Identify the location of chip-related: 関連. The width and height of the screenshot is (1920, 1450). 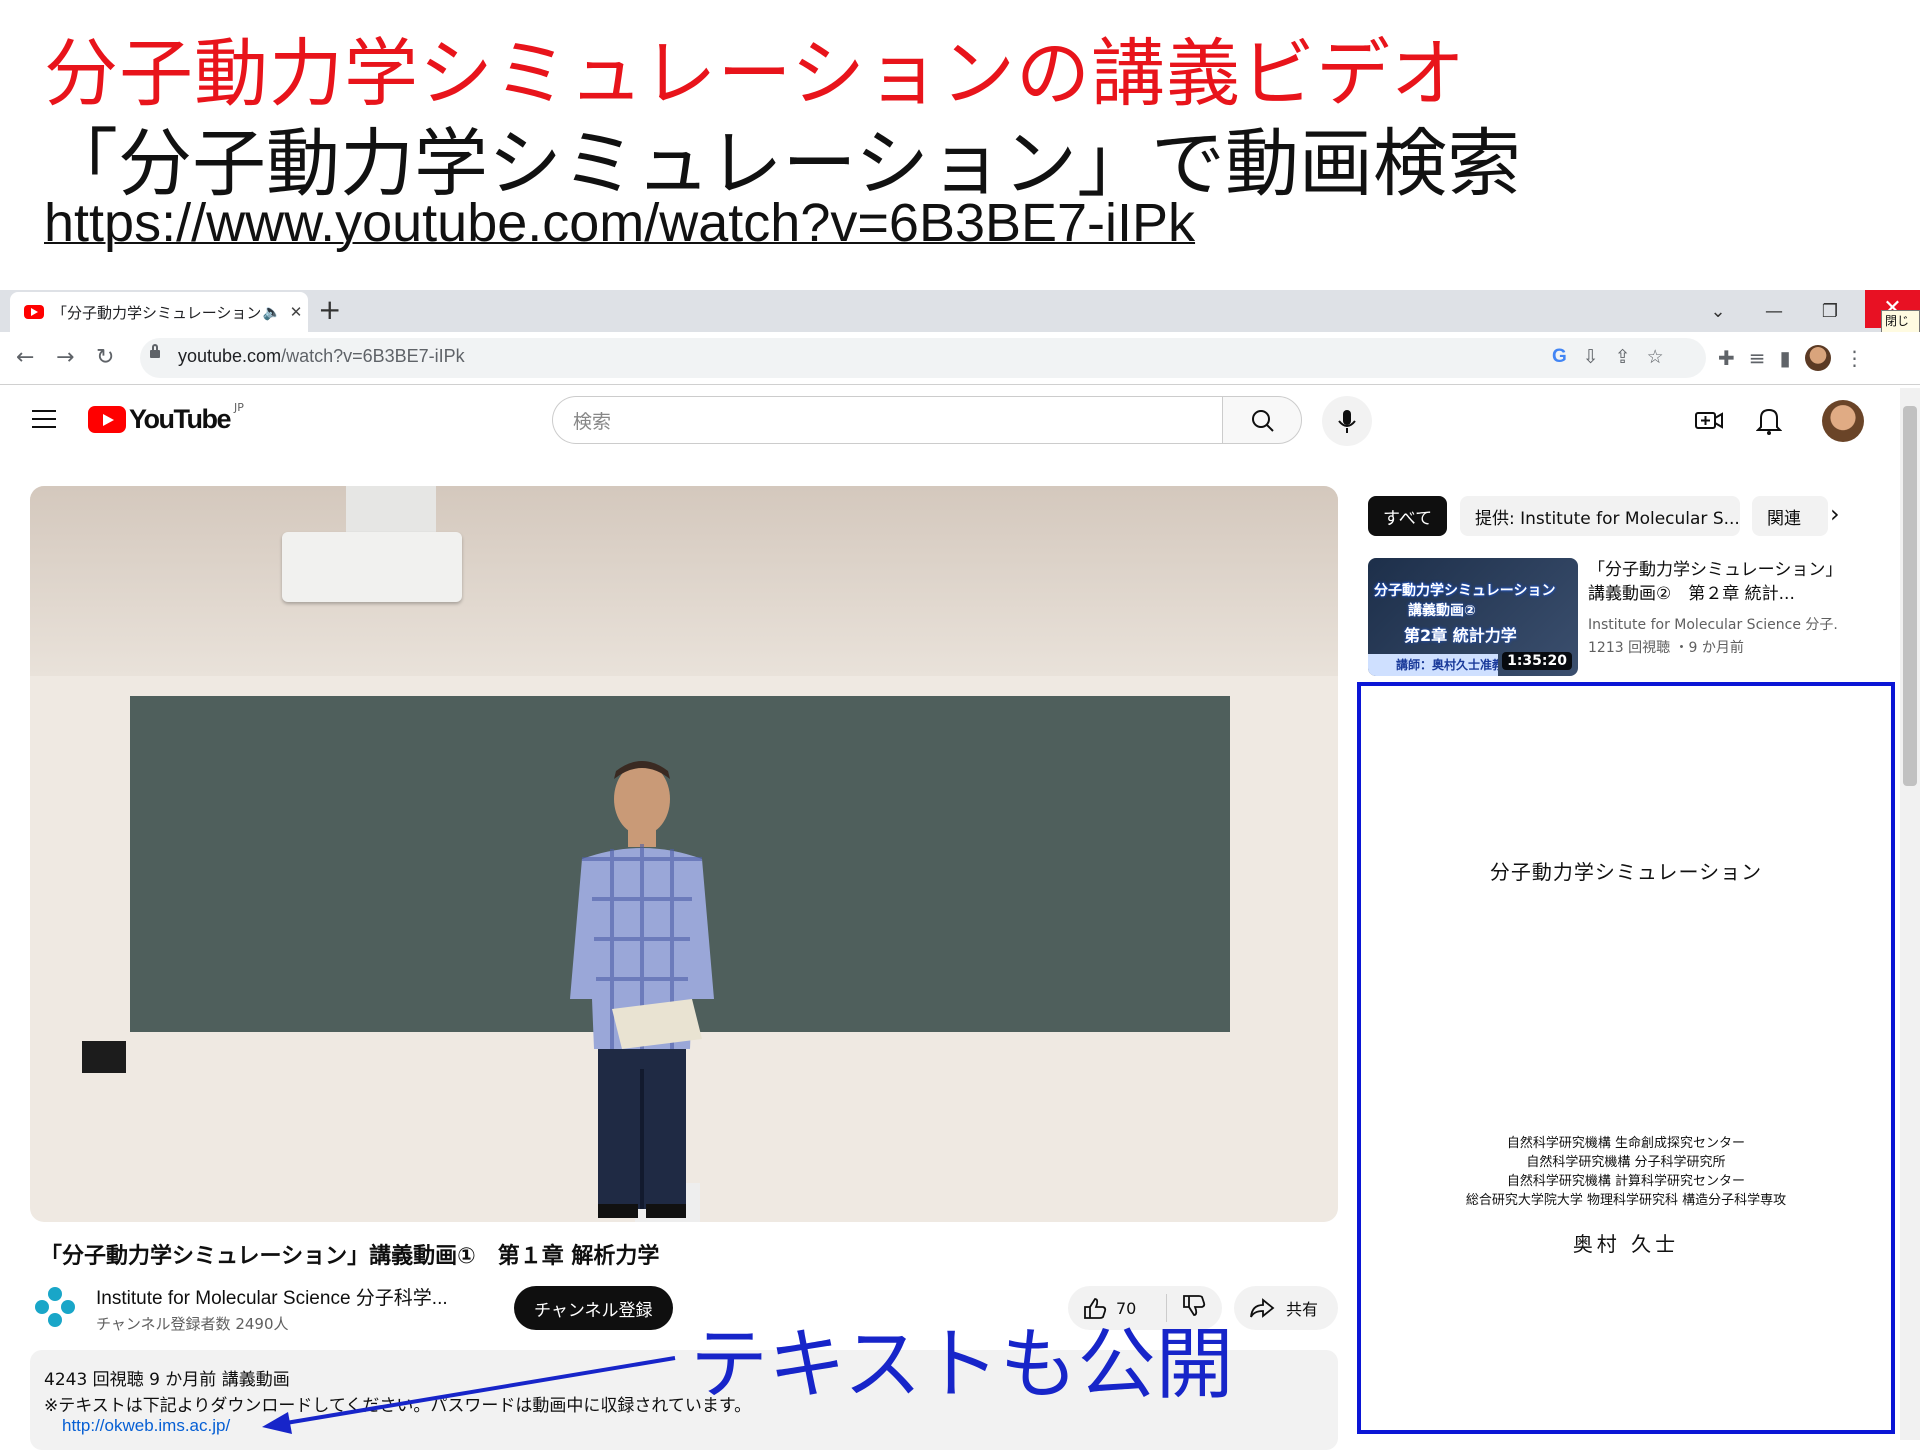
(1790, 516).